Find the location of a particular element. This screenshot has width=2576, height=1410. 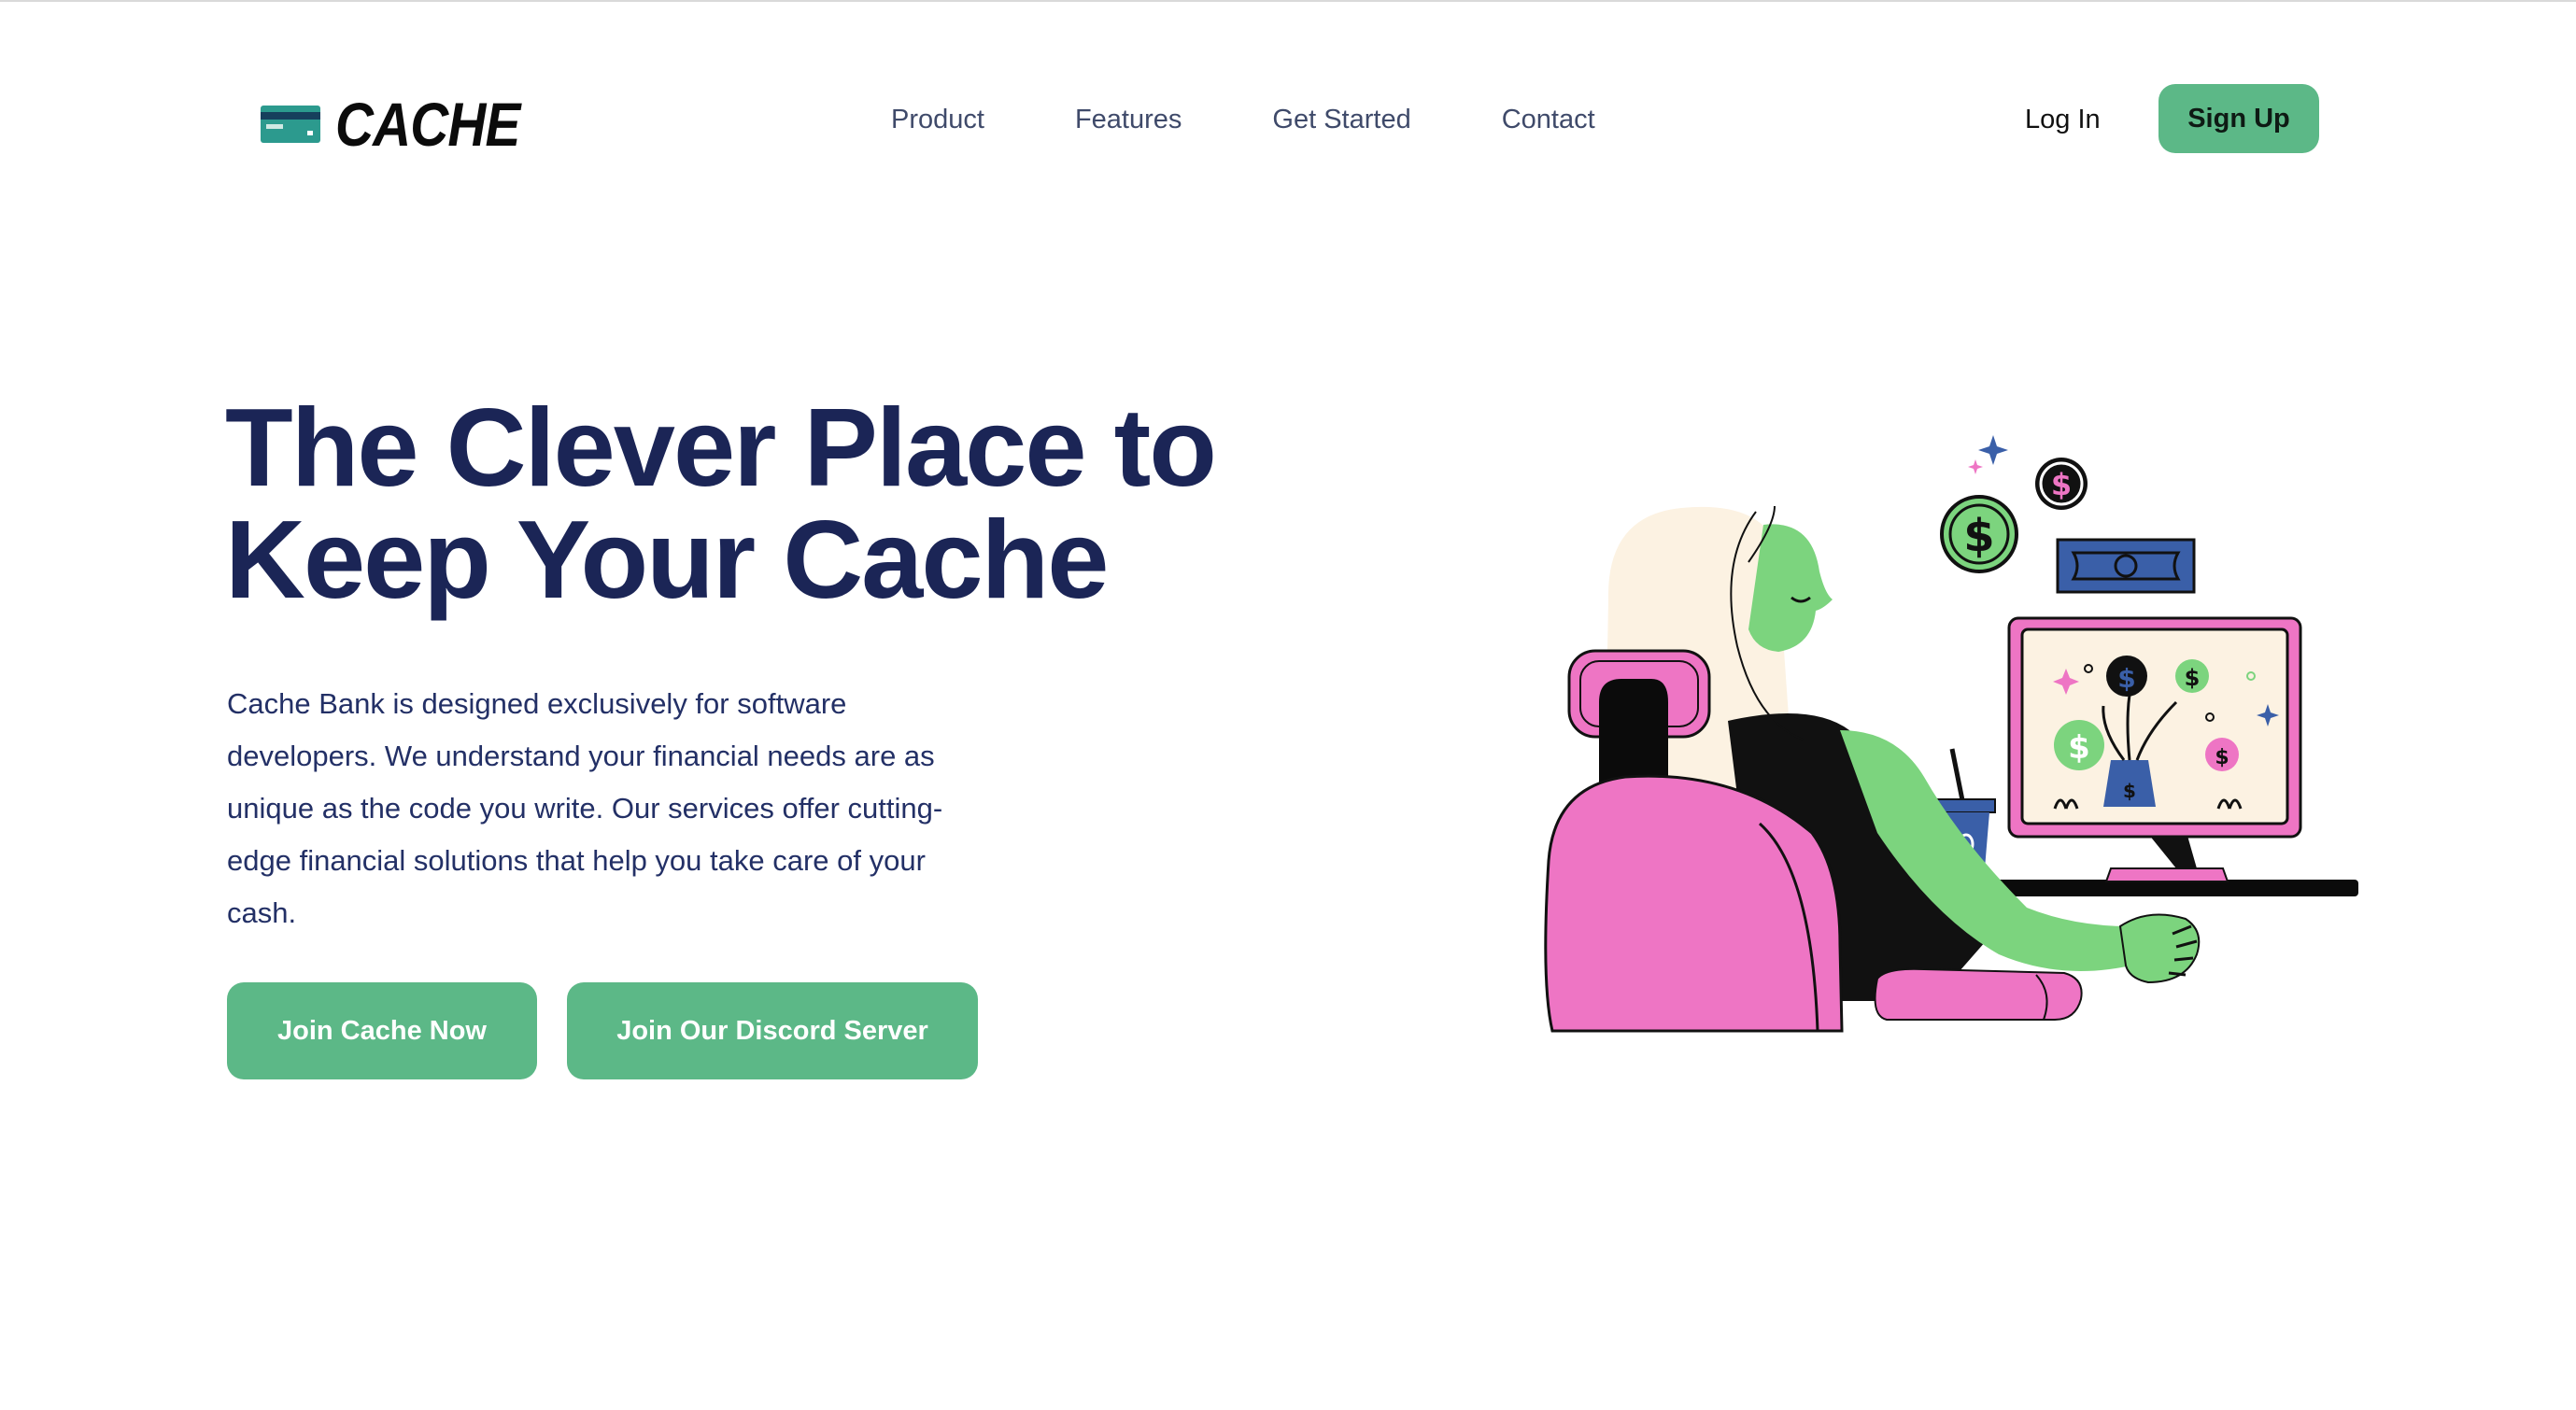

chair is located at coordinates (1813, 841).